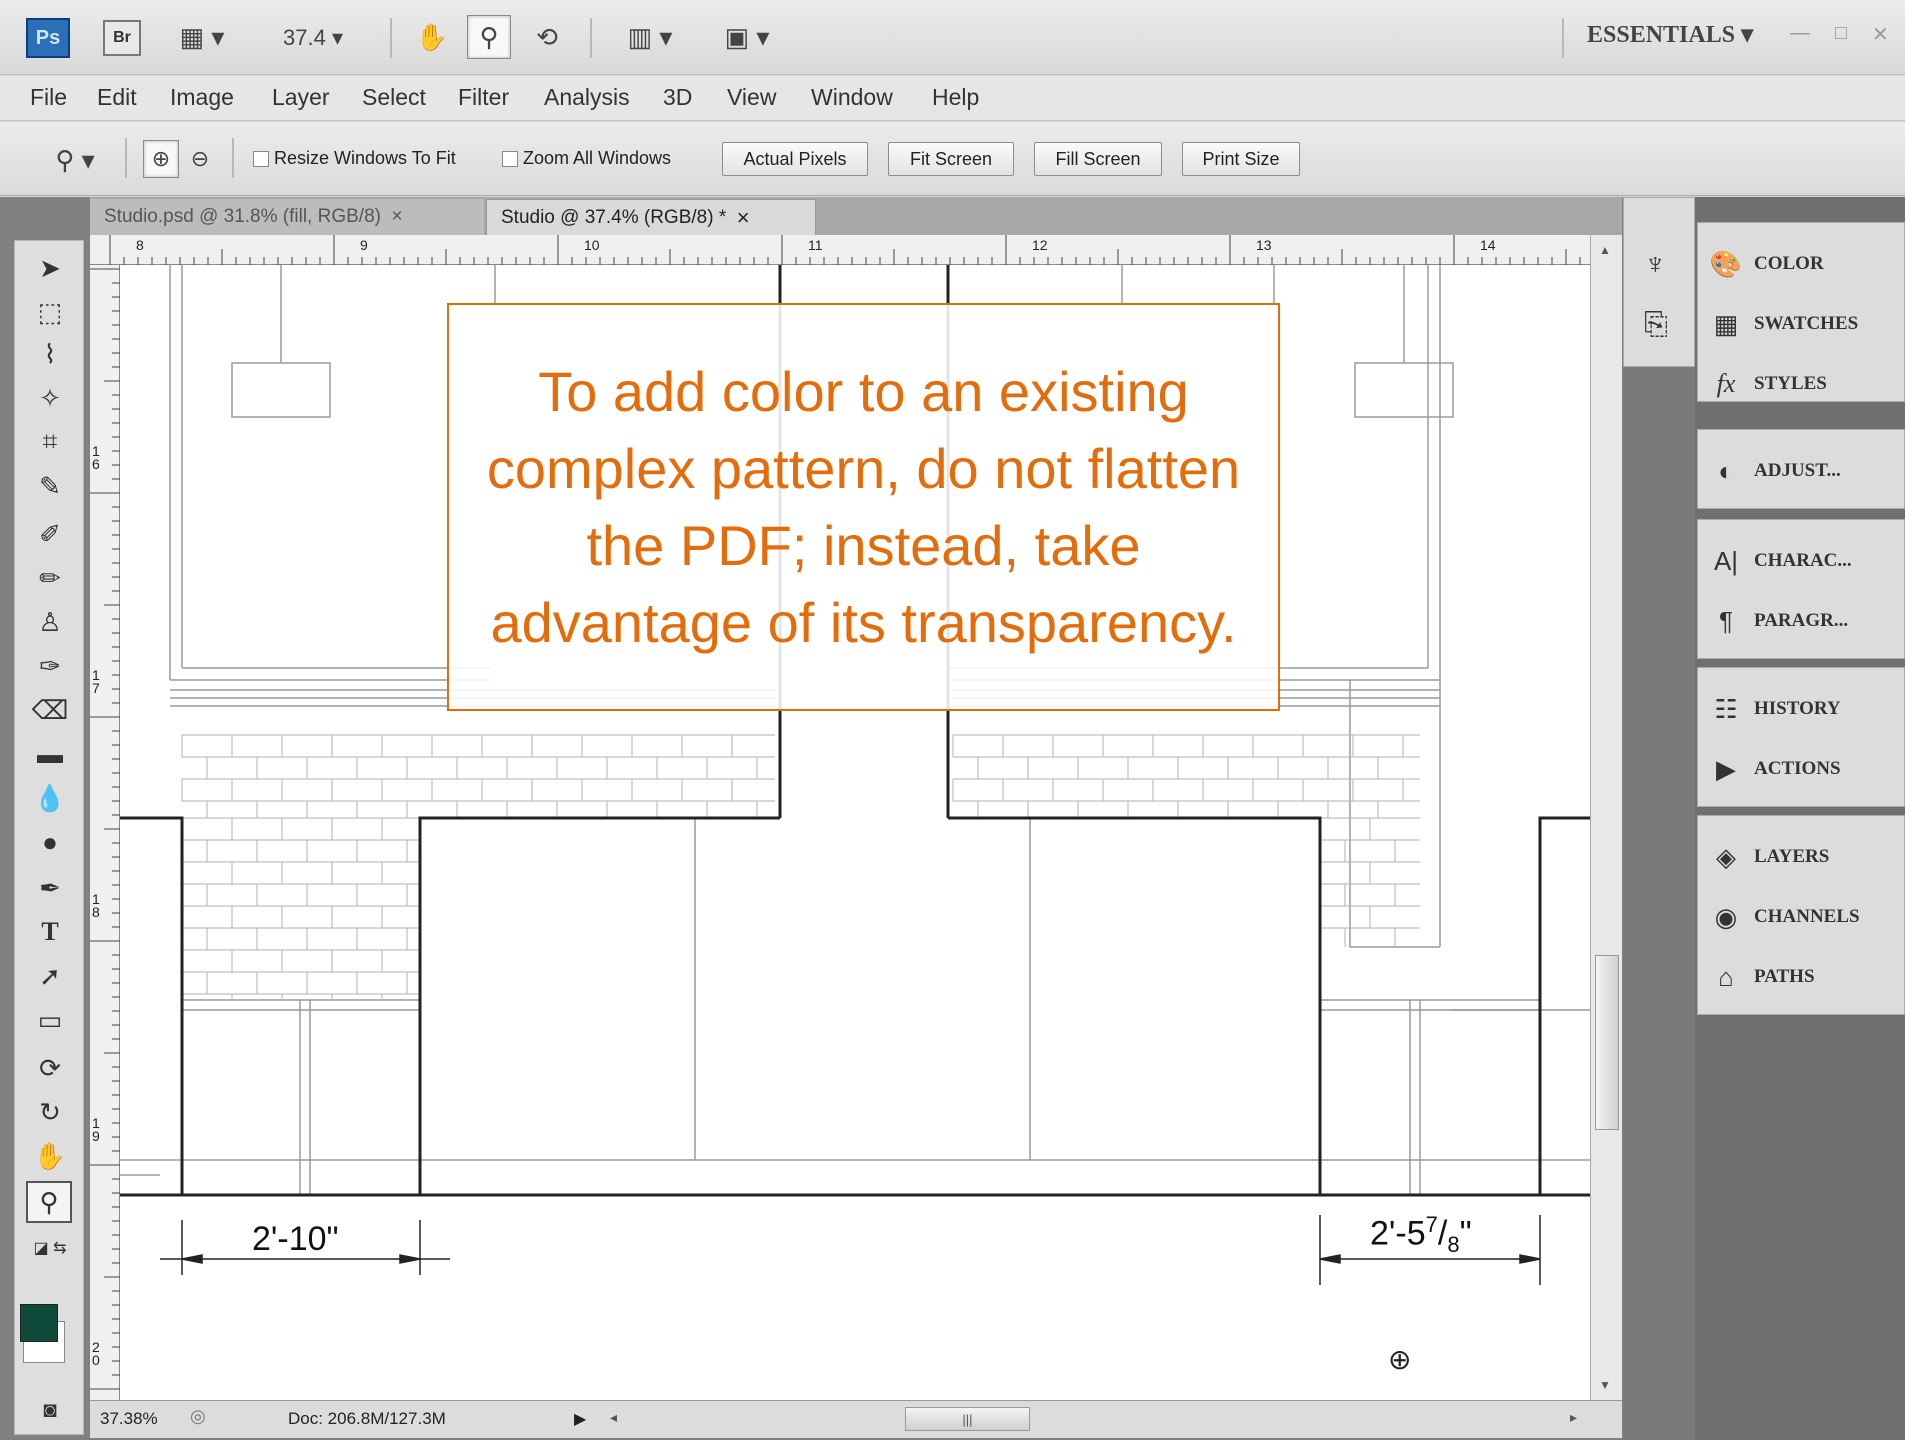 Image resolution: width=1905 pixels, height=1440 pixels. Describe the element at coordinates (117, 97) in the screenshot. I see `menu-edit: Edit` at that location.